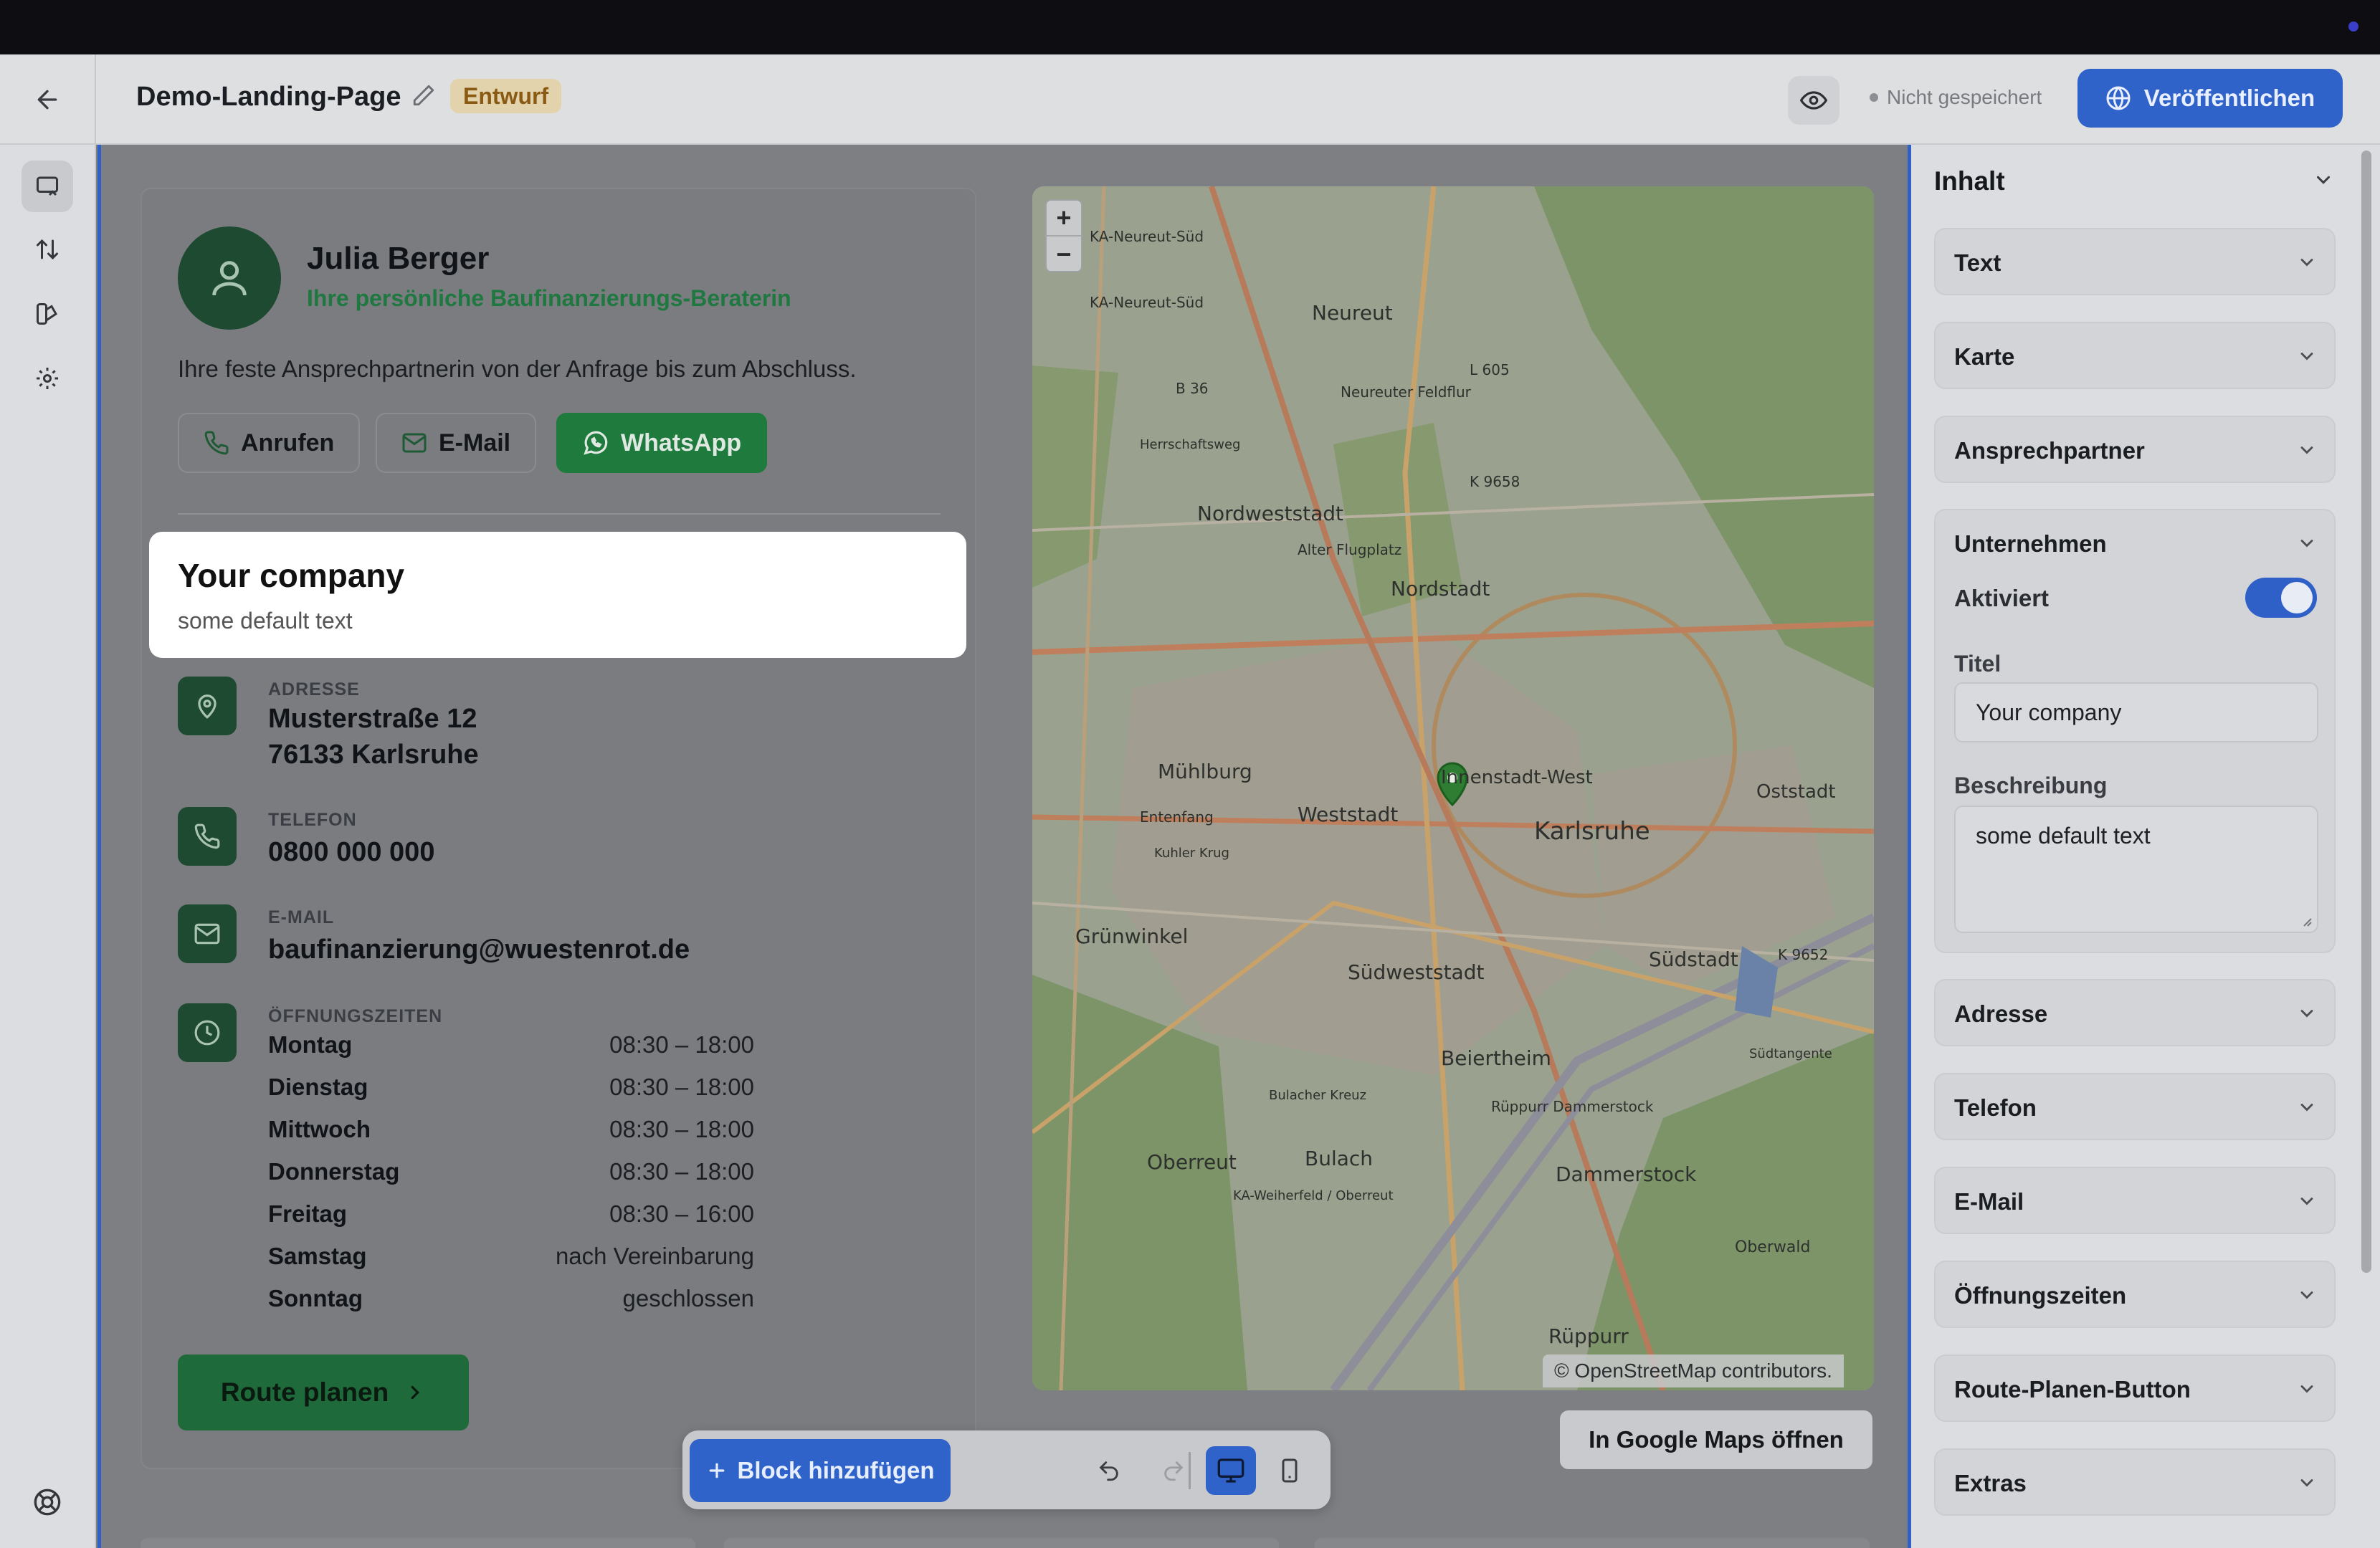  Describe the element at coordinates (48, 186) in the screenshot. I see `rail-blocks-button` at that location.